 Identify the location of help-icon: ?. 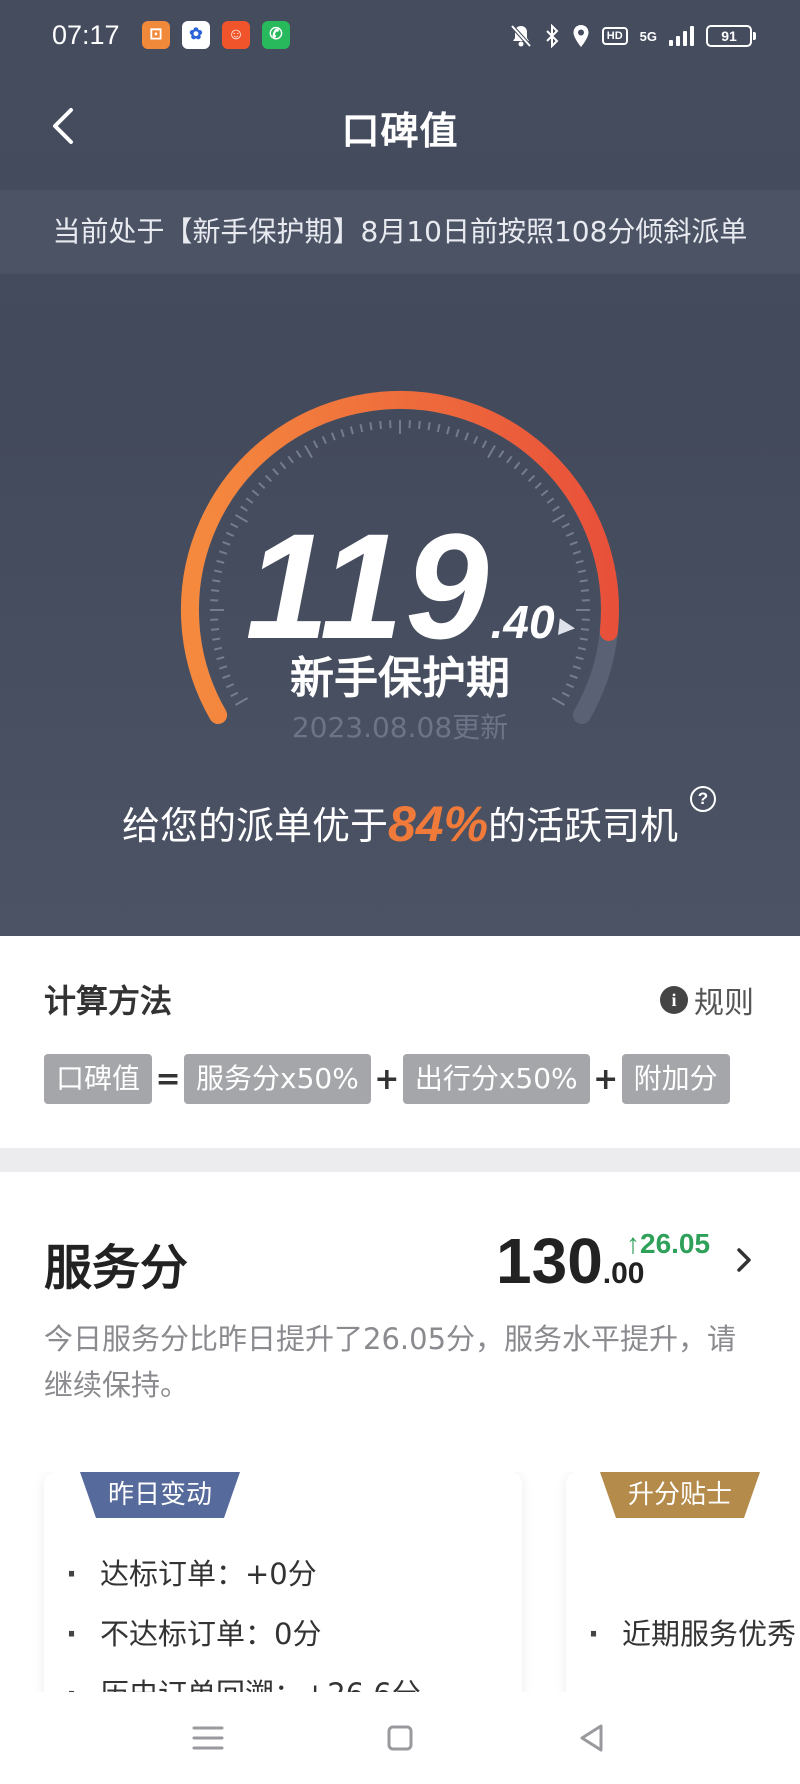
(703, 799).